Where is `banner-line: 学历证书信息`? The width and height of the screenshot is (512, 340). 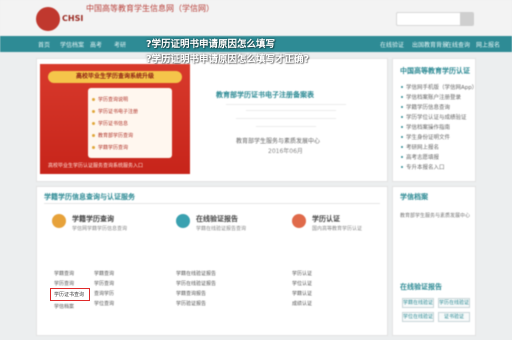 banner-line: 学历证书信息 is located at coordinates (113, 124).